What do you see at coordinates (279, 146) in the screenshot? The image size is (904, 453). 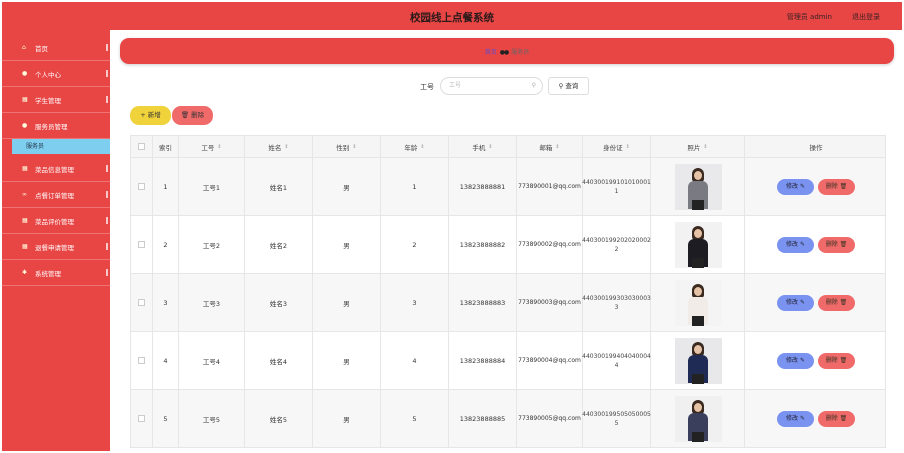 I see `col-name: 姓名 ⇕` at bounding box center [279, 146].